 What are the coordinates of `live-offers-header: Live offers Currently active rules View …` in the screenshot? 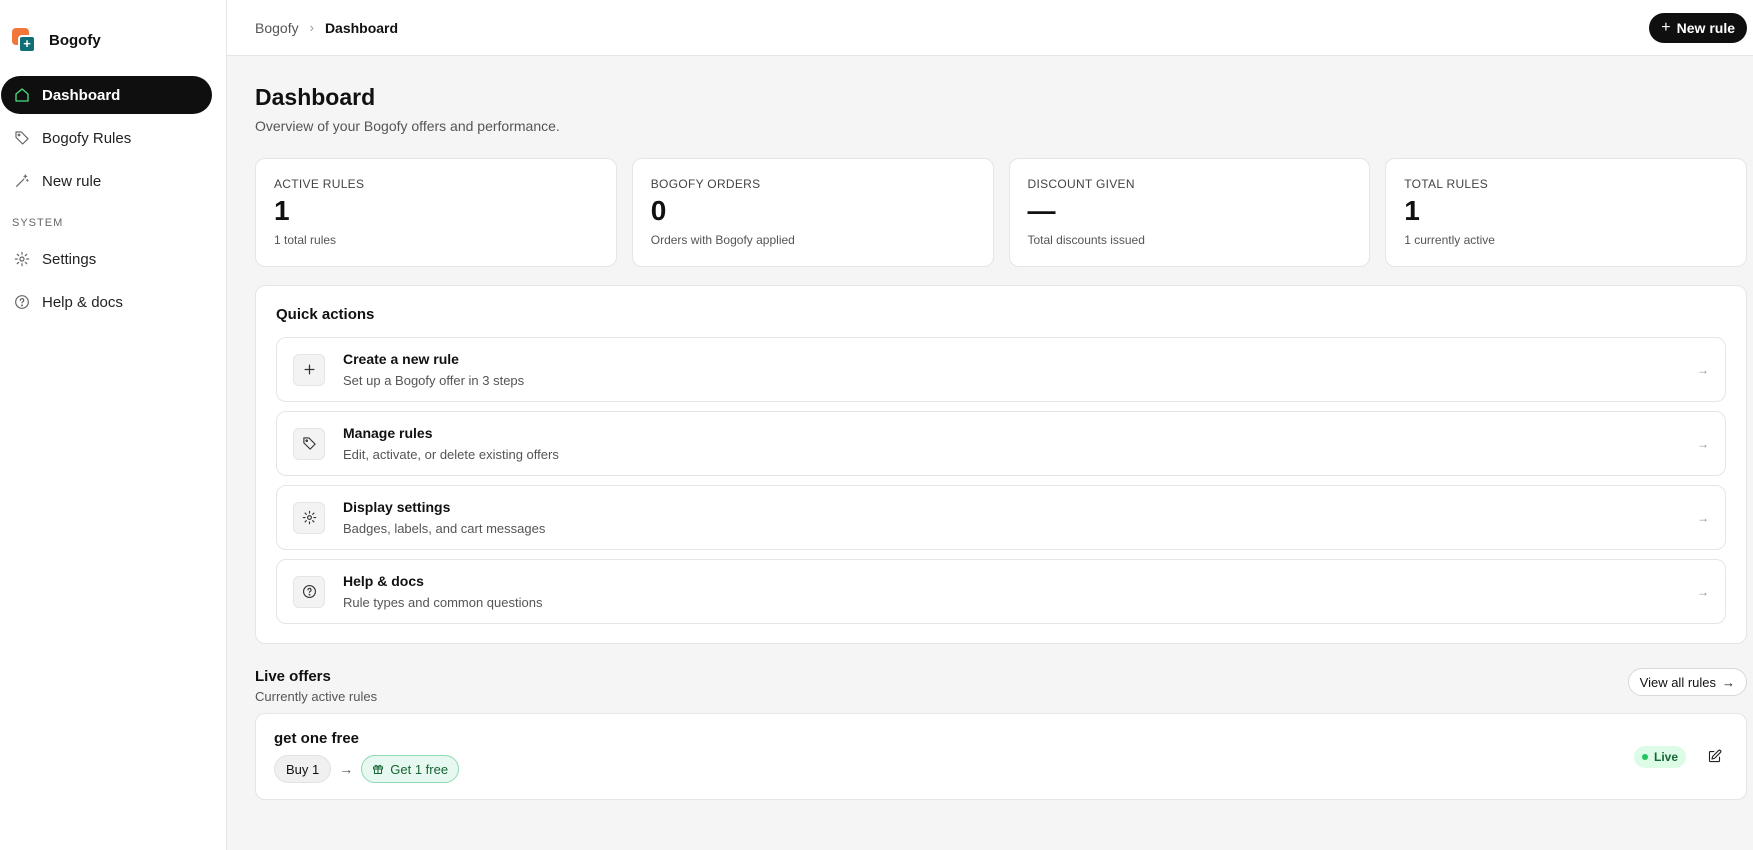 It's located at (1001, 686).